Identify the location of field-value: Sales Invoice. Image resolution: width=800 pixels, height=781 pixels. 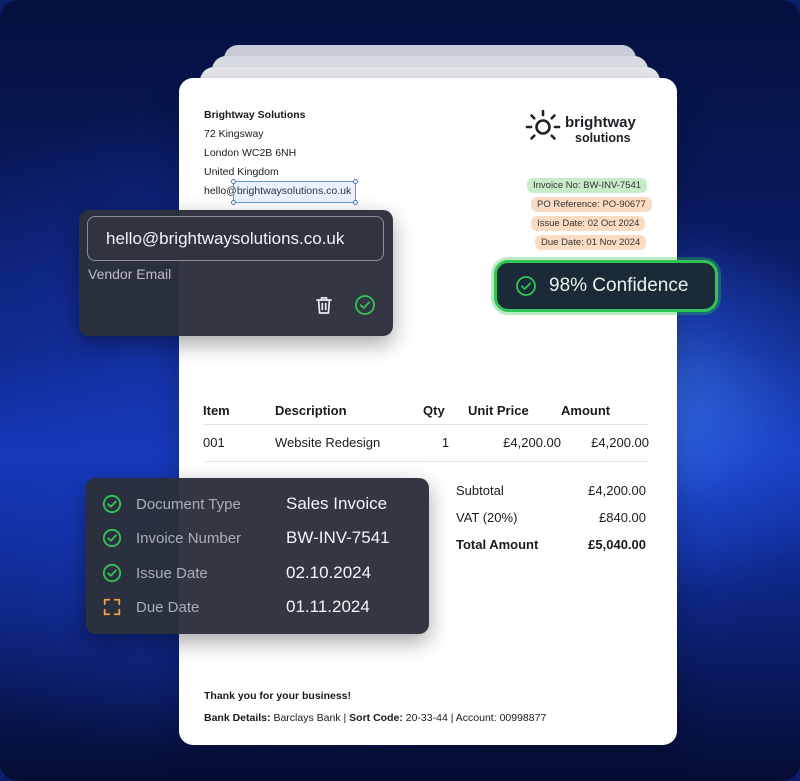
(336, 504).